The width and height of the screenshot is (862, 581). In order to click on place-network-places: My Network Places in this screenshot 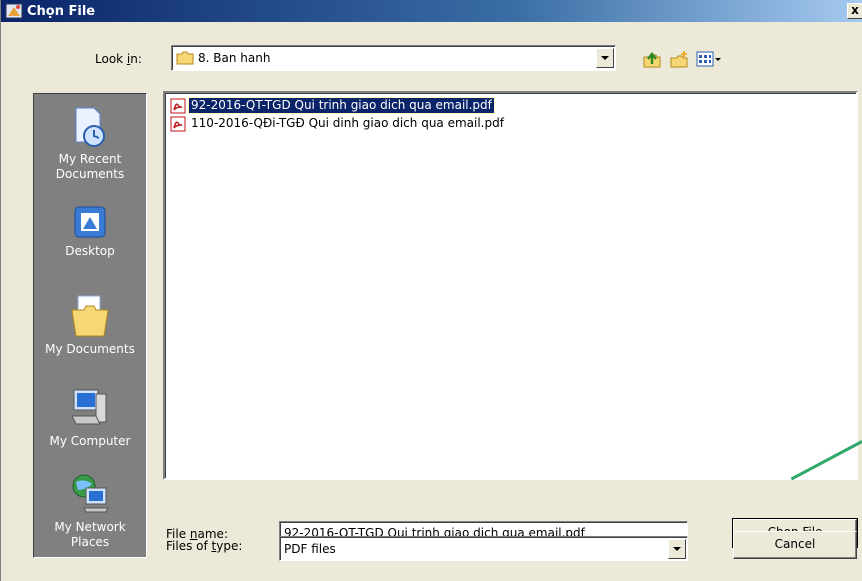, I will do `click(90, 511)`.